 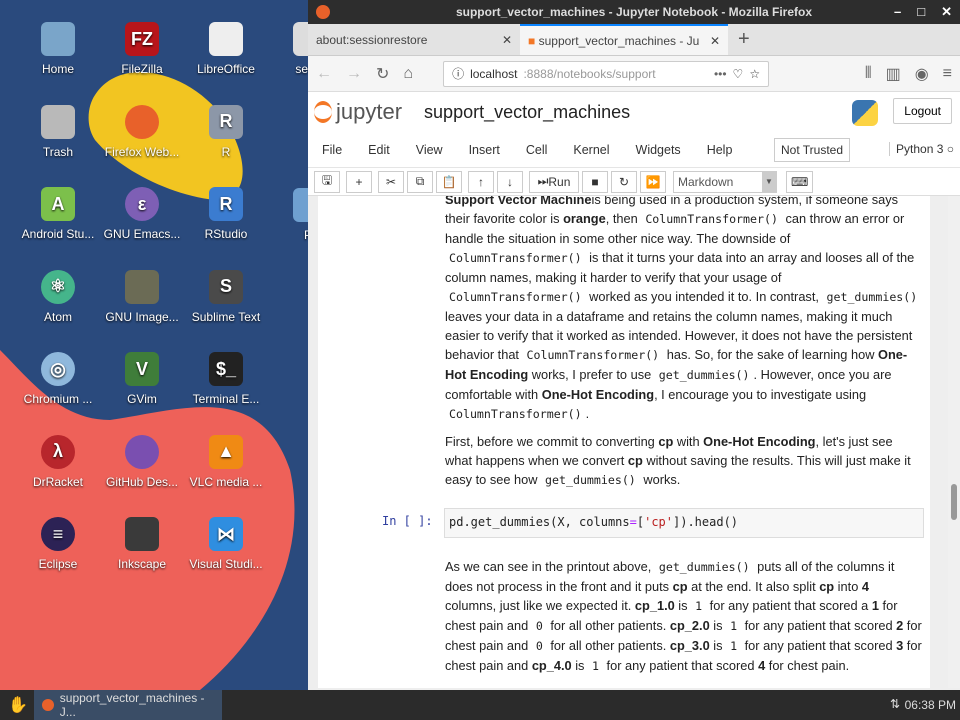 What do you see at coordinates (754, 74) in the screenshot?
I see `bookmark-star-icon: ☆` at bounding box center [754, 74].